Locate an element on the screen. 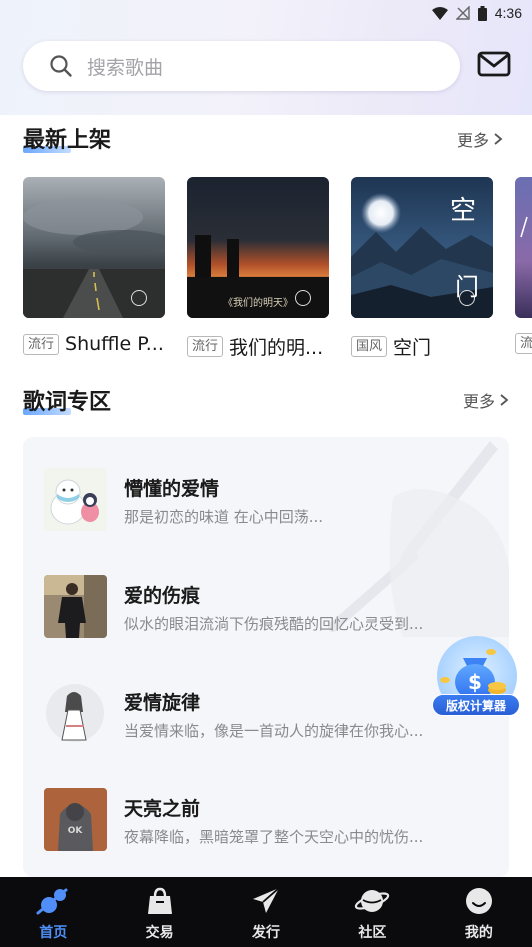  tab-home: 首页 is located at coordinates (53, 912).